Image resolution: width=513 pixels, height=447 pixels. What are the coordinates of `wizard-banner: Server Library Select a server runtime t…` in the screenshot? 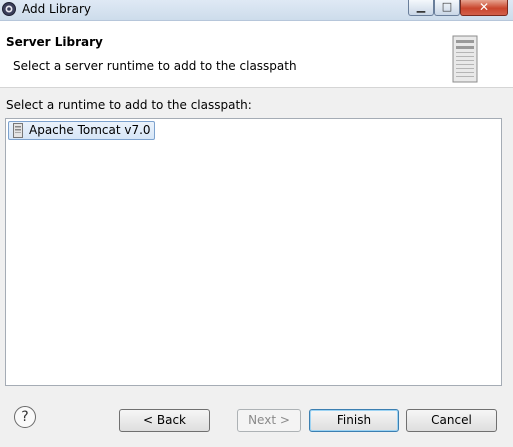 It's located at (256, 54).